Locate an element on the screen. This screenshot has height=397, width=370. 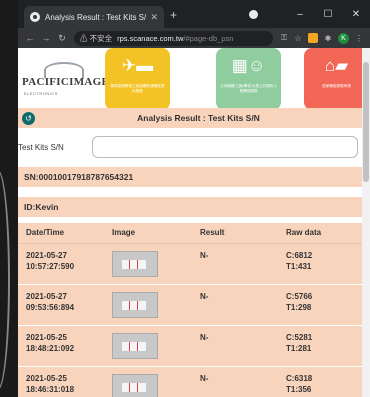
sn-label: Test Kits S/N is located at coordinates (41, 147).